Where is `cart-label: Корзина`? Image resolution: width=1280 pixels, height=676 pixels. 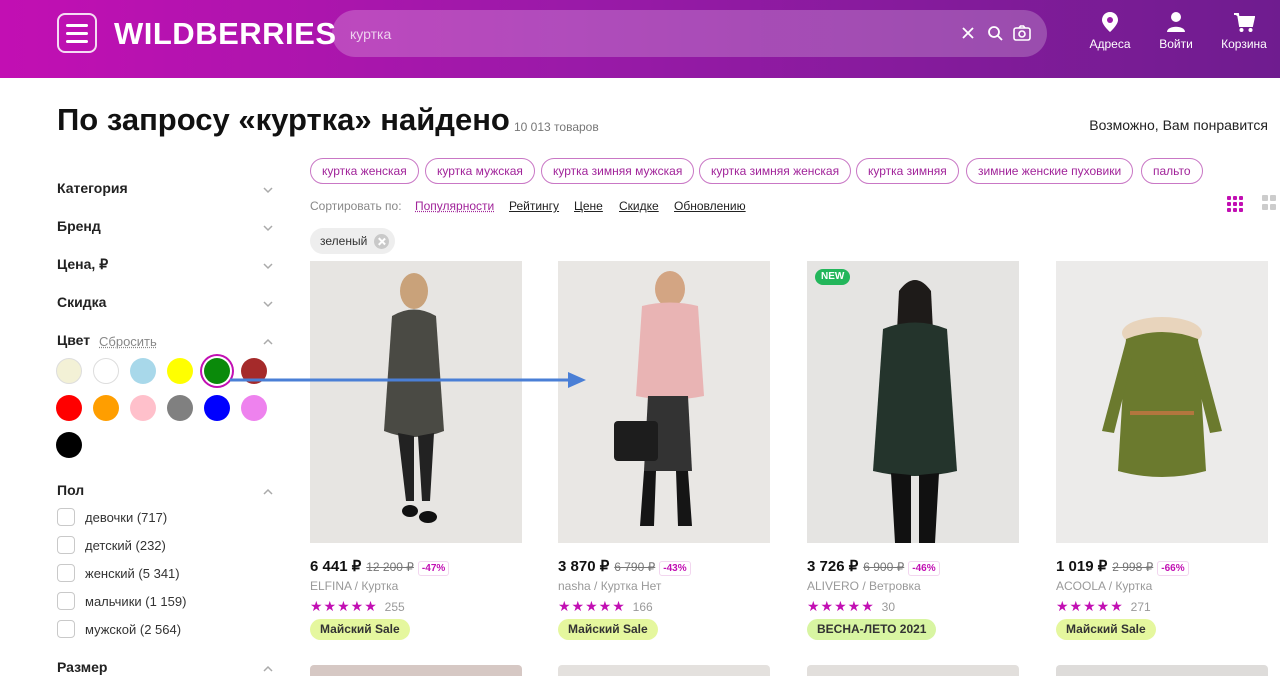 cart-label: Корзина is located at coordinates (1244, 44).